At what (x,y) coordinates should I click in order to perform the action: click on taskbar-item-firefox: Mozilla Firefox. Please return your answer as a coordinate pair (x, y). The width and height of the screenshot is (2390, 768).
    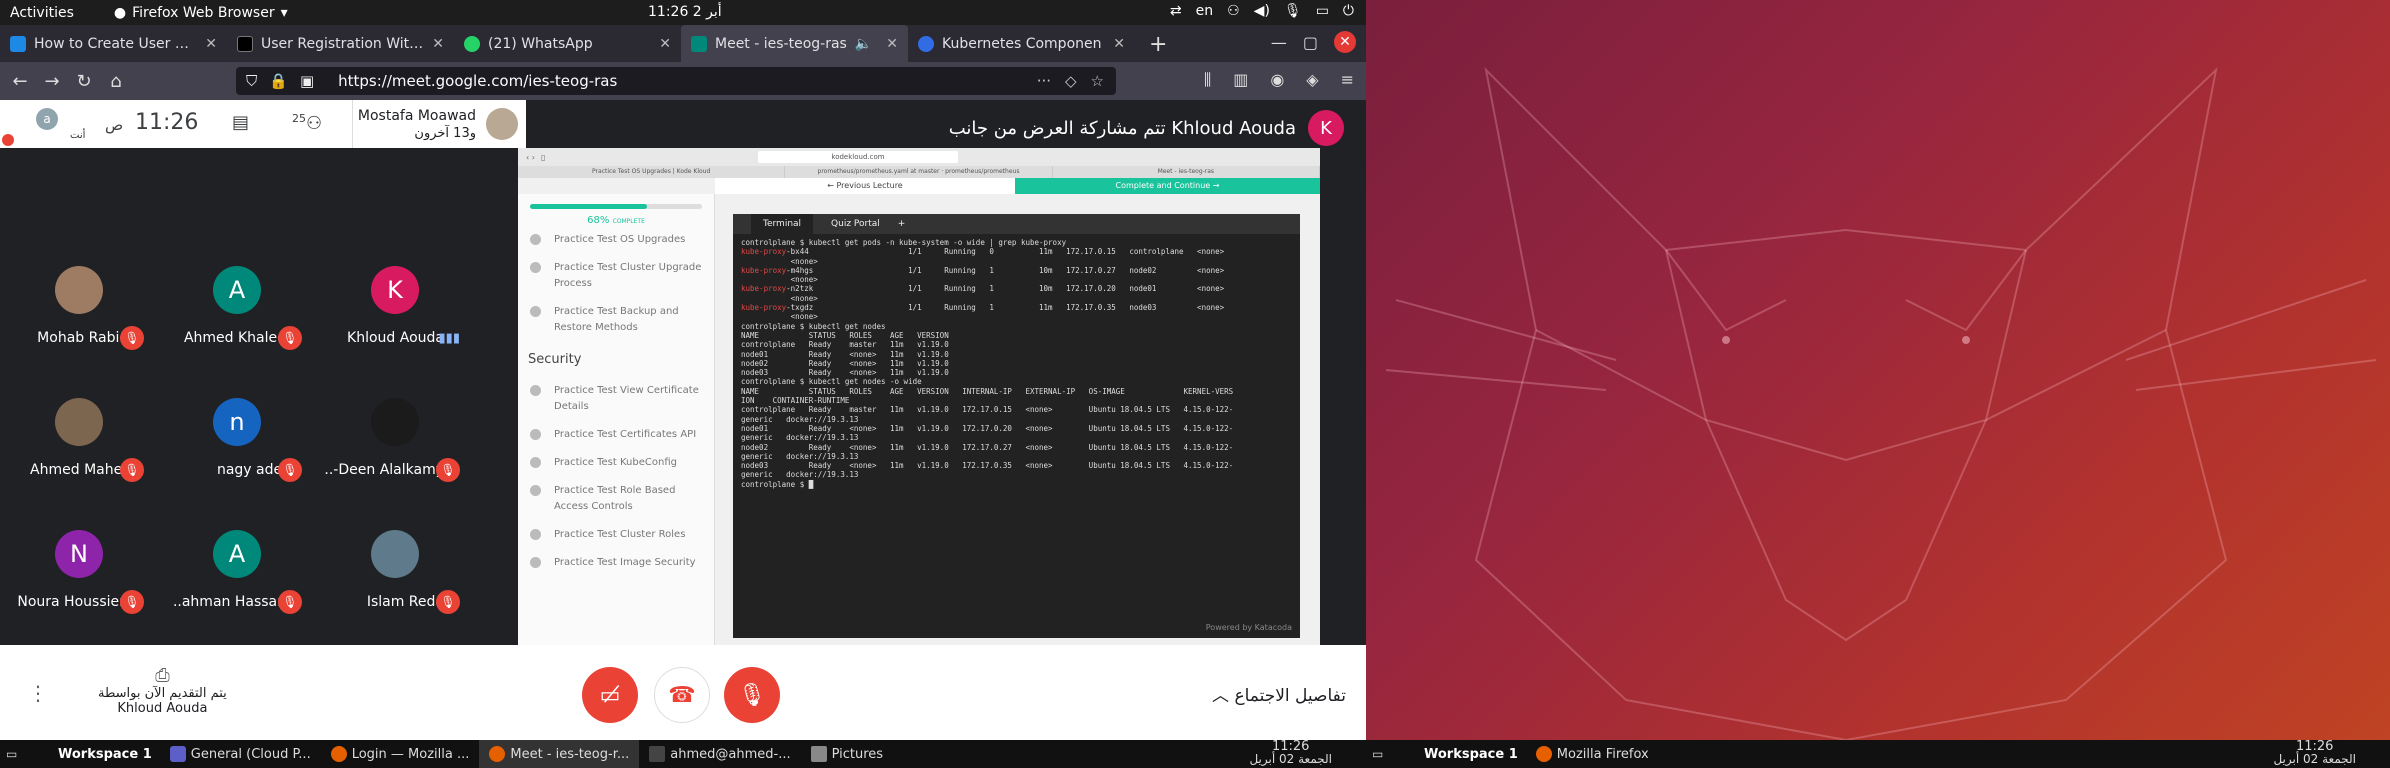
    Looking at the image, I should click on (1592, 754).